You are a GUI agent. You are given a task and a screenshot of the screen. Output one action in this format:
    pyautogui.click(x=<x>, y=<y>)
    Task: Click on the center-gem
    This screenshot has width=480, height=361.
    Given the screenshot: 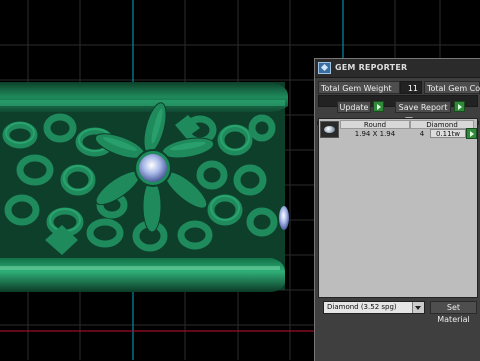 What is the action you would take?
    pyautogui.click(x=153, y=168)
    